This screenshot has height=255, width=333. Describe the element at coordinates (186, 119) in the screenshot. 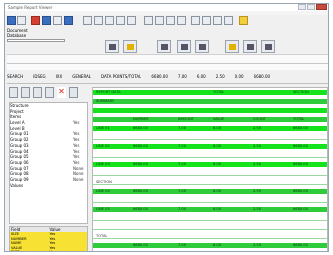

I see `report-cell: AMOUNT` at that location.